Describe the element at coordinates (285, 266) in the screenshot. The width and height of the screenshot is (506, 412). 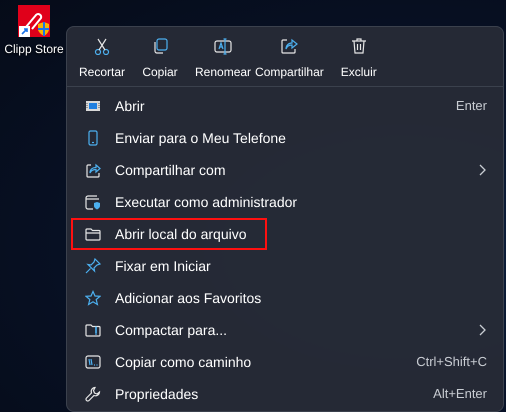
I see `menu-item: Fixar em Iniciar` at that location.